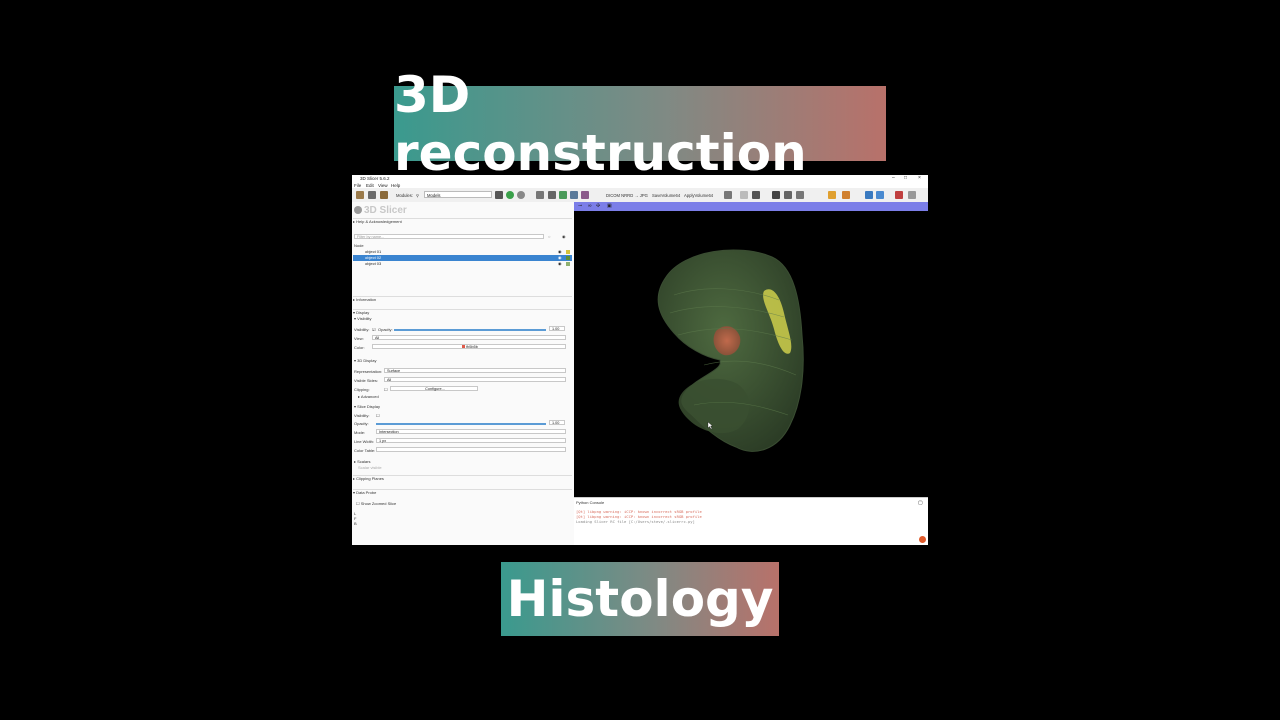 This screenshot has height=720, width=1280. What do you see at coordinates (756, 195) in the screenshot?
I see `place-fiducial-icon` at bounding box center [756, 195].